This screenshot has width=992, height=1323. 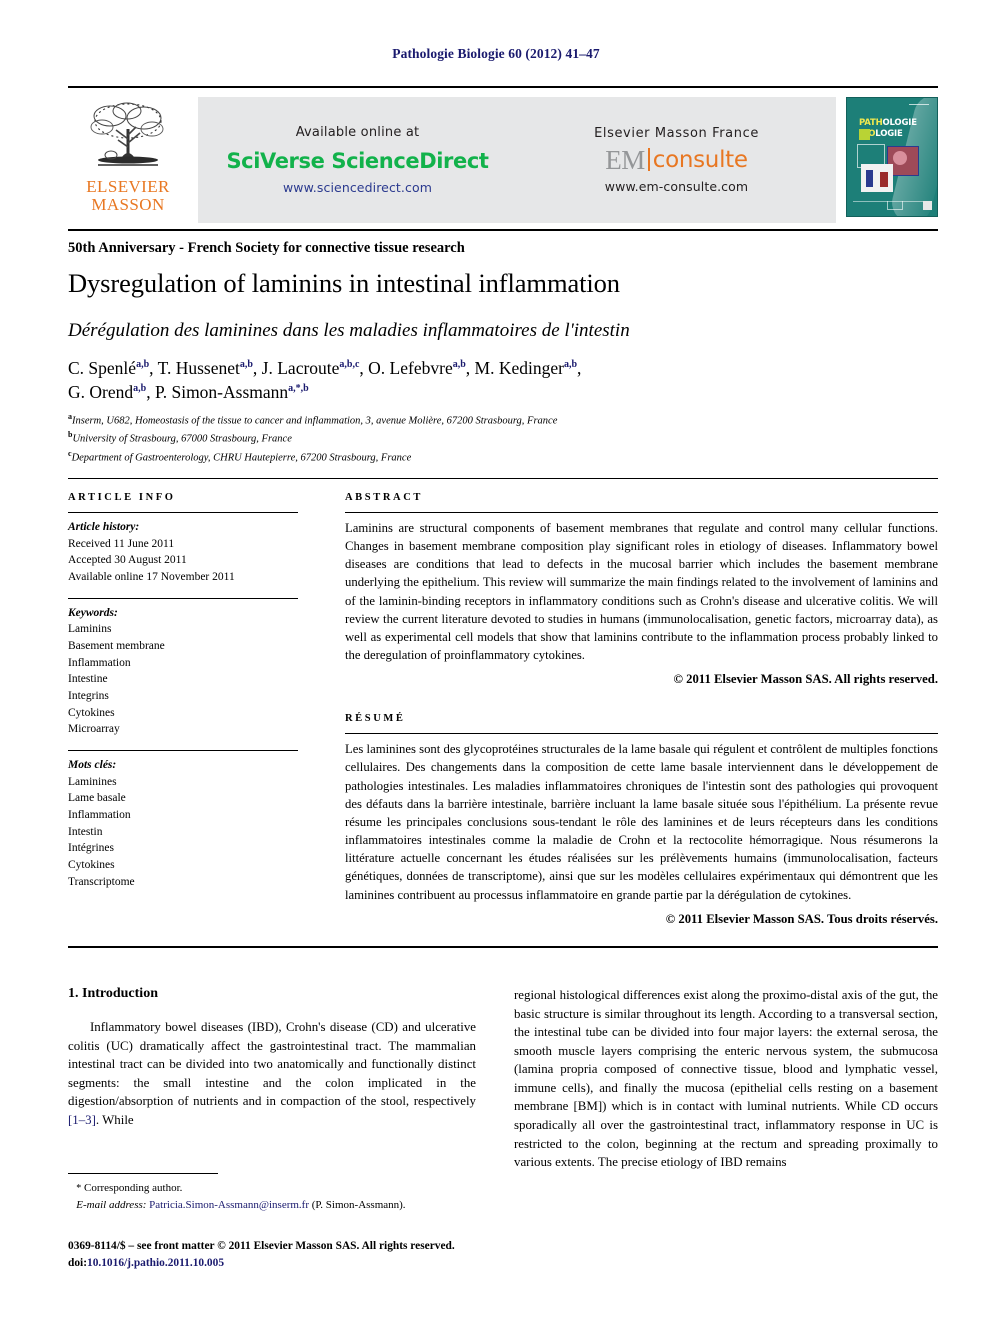 What do you see at coordinates (101, 881) in the screenshot?
I see `motcle-item: Transcriptome` at bounding box center [101, 881].